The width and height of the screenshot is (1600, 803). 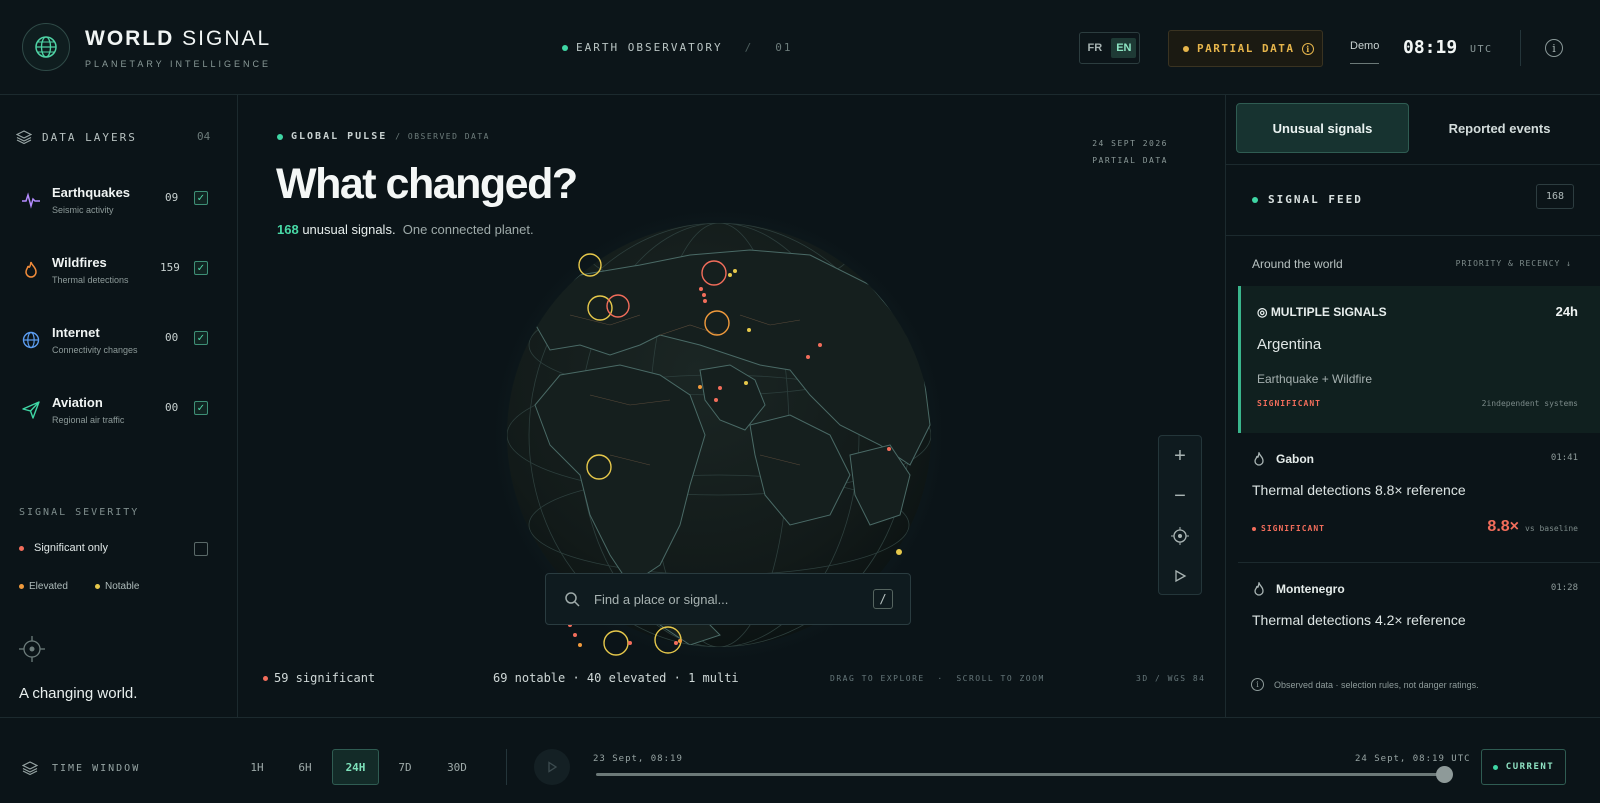 What do you see at coordinates (616, 678) in the screenshot?
I see `severity-summary: 69 notable · 40 elevated · 1 multi` at bounding box center [616, 678].